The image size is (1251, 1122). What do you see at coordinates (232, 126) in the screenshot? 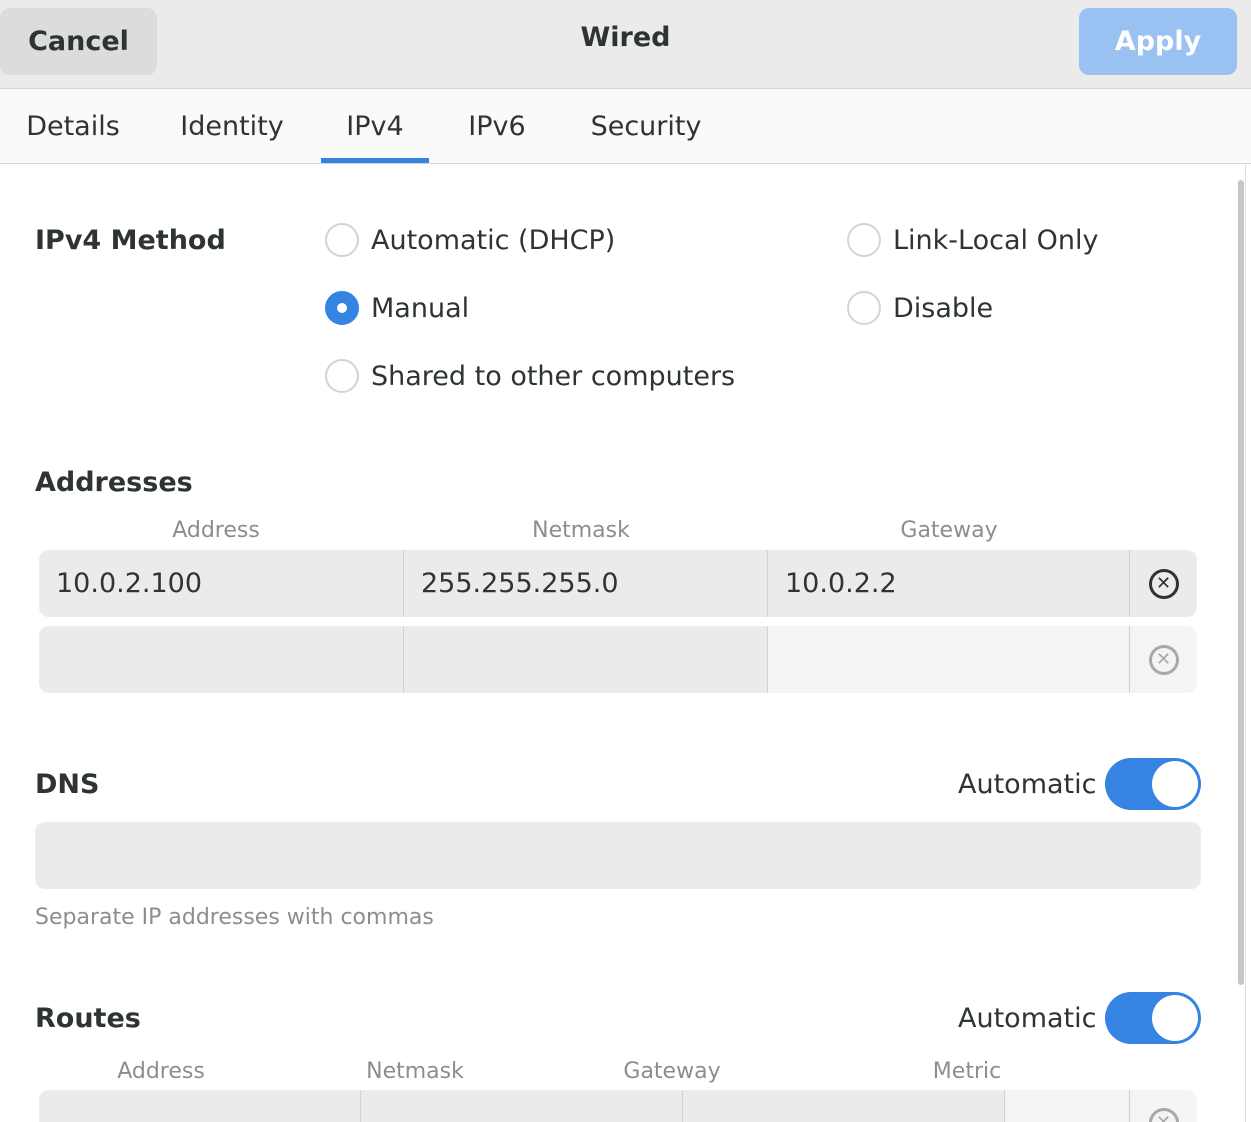
I see `tab-identity: Identity` at bounding box center [232, 126].